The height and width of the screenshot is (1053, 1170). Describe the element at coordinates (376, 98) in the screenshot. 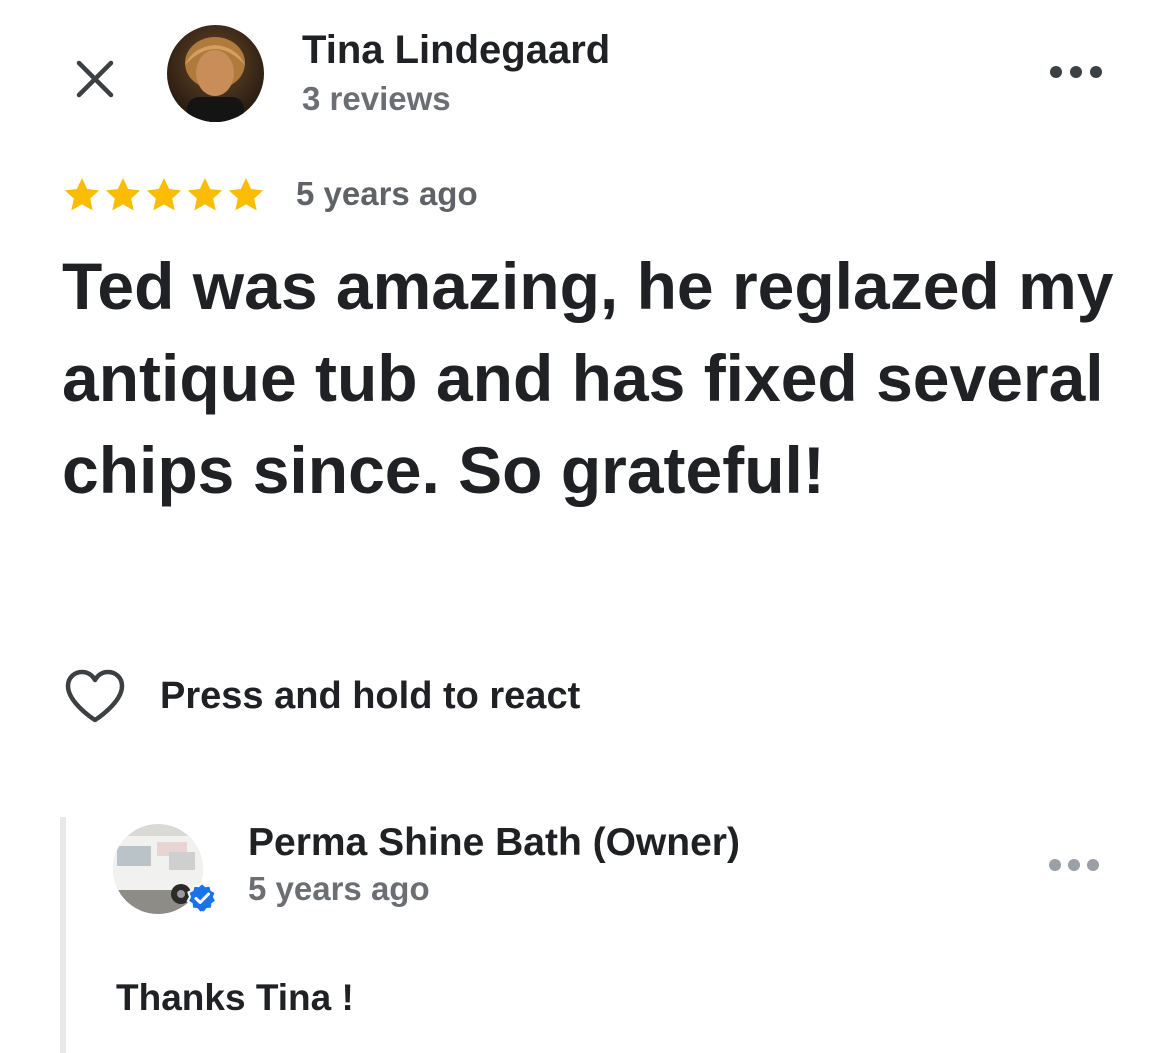

I see `reviewer-review-count: 3 reviews` at that location.